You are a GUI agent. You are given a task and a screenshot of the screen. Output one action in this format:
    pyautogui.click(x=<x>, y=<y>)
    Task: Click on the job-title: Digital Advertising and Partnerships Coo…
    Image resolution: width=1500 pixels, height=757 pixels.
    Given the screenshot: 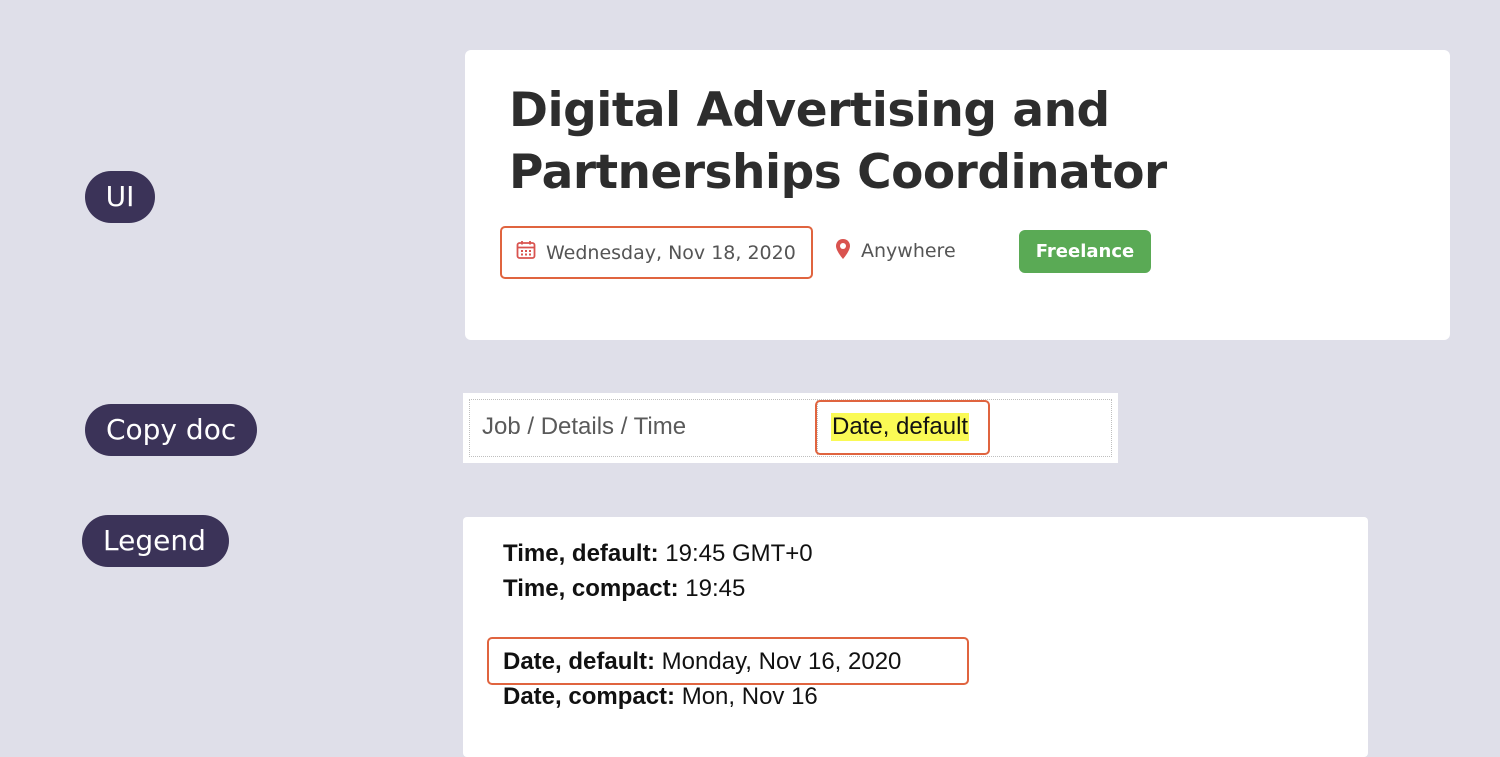 What is the action you would take?
    pyautogui.click(x=838, y=141)
    